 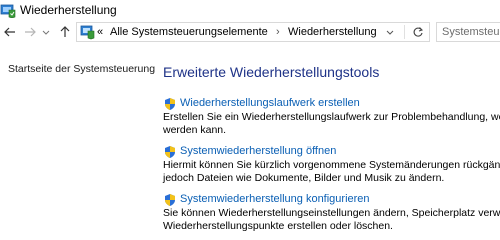 I want to click on address-divider, so click(x=404, y=32).